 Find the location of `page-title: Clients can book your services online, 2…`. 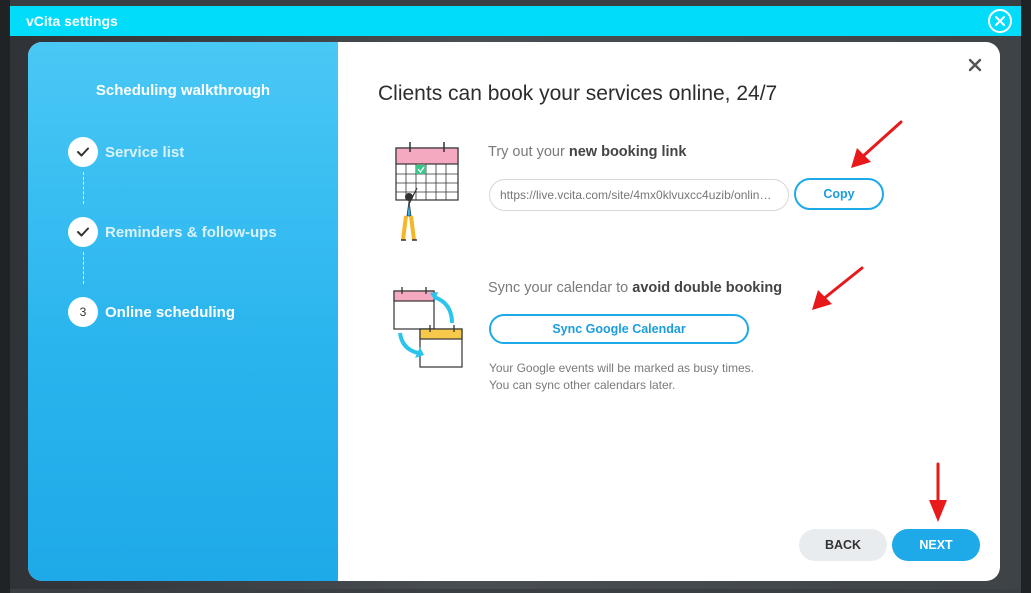

page-title: Clients can book your services online, 2… is located at coordinates (578, 93).